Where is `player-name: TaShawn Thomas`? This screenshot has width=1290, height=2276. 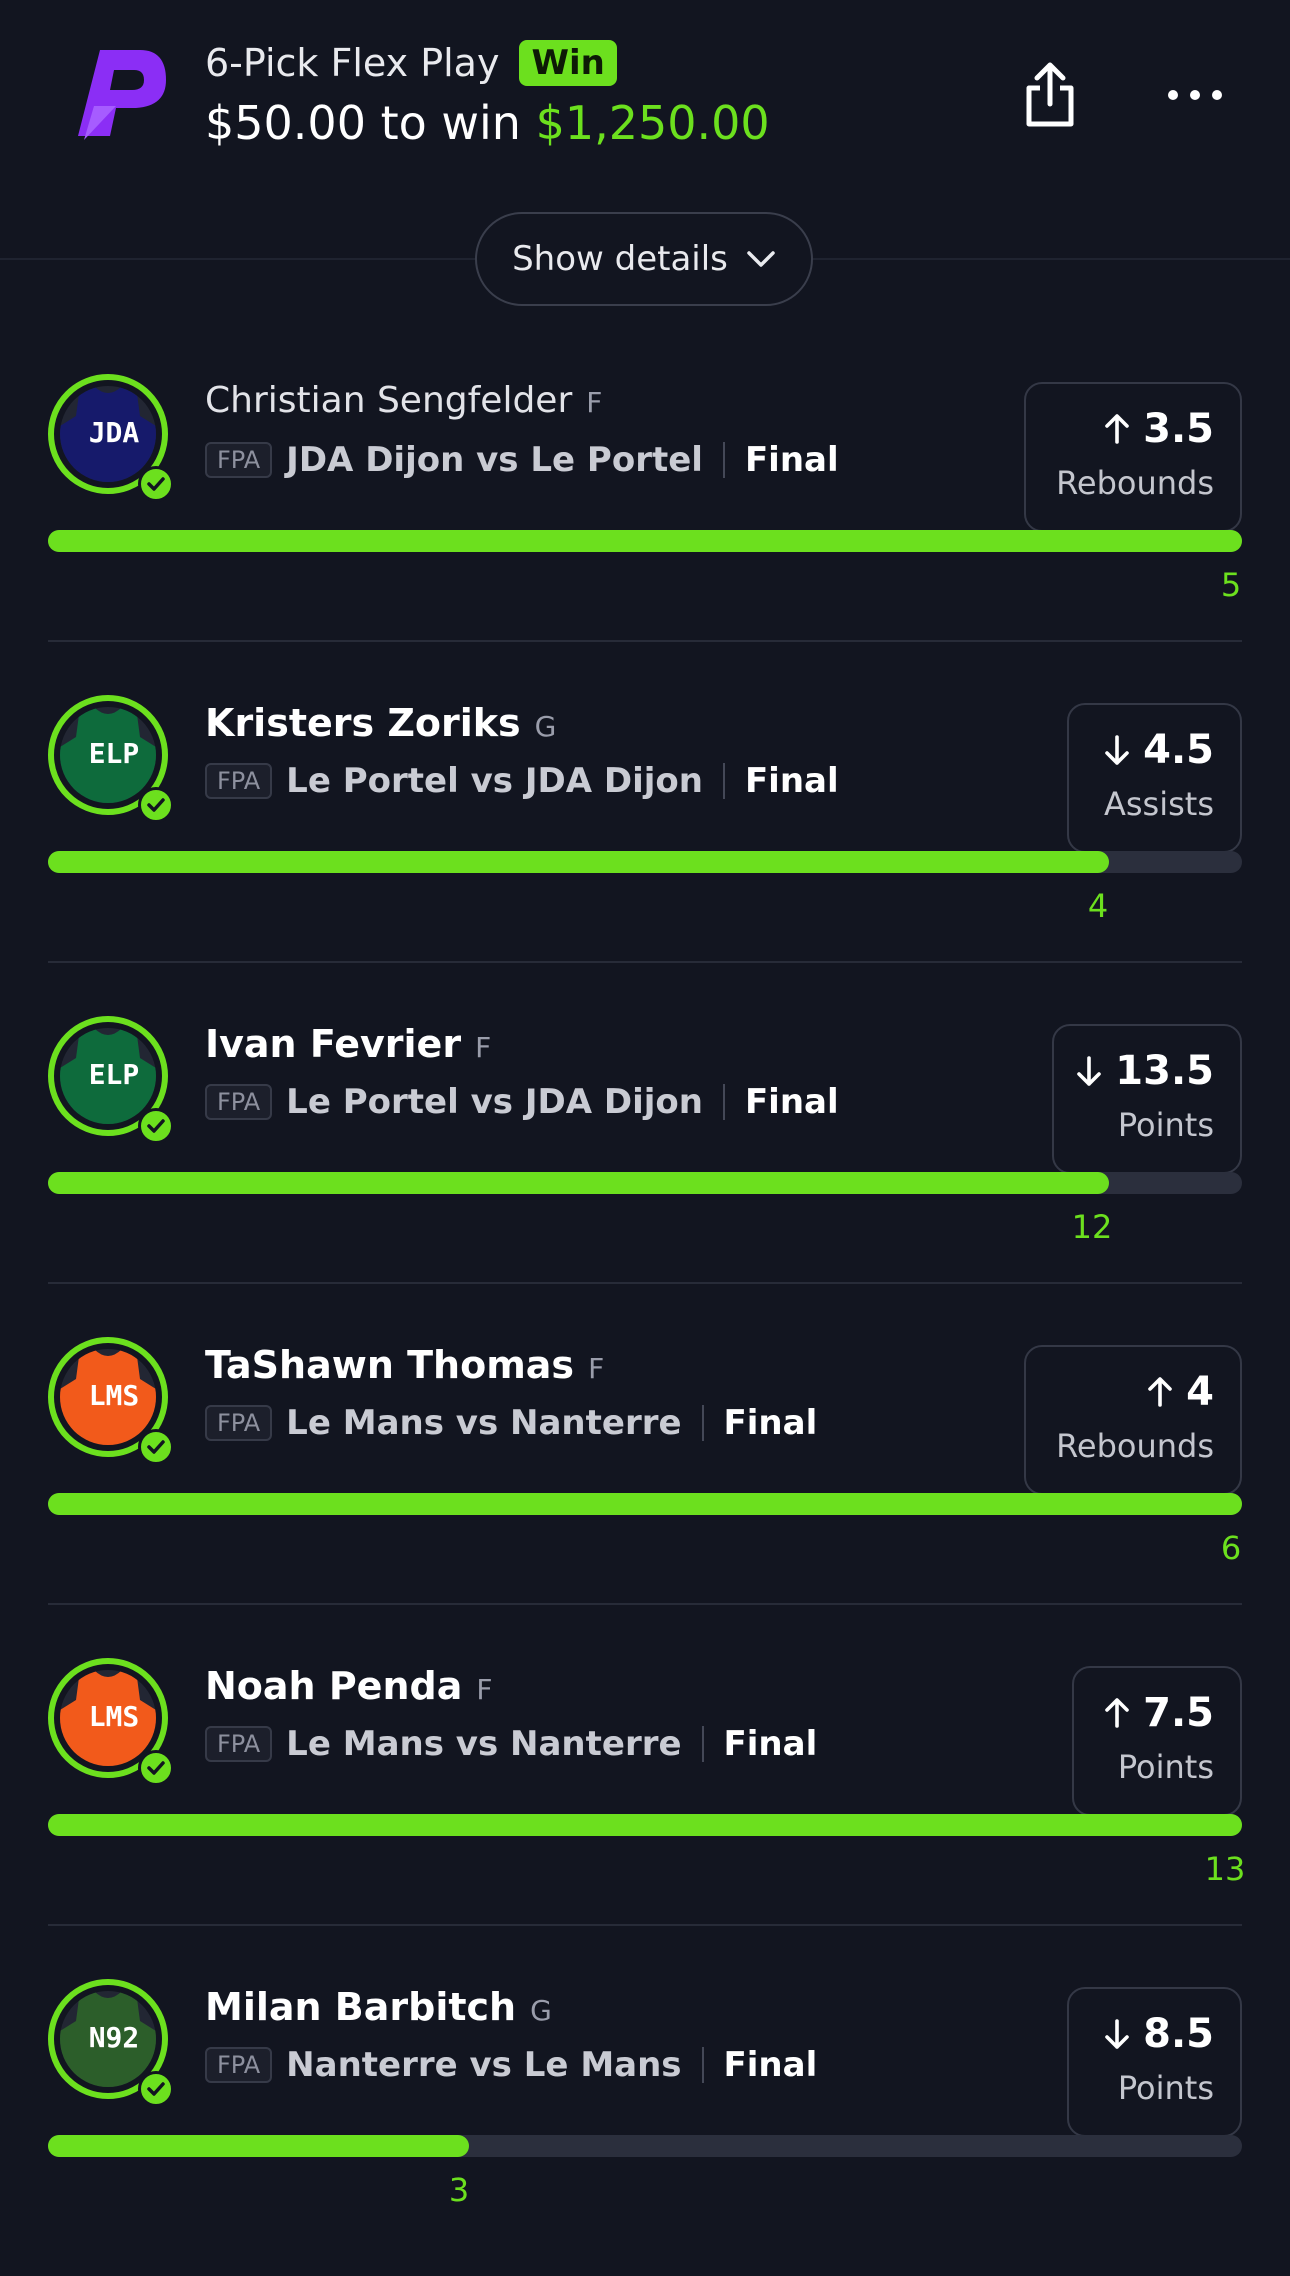
player-name: TaShawn Thomas is located at coordinates (389, 1365).